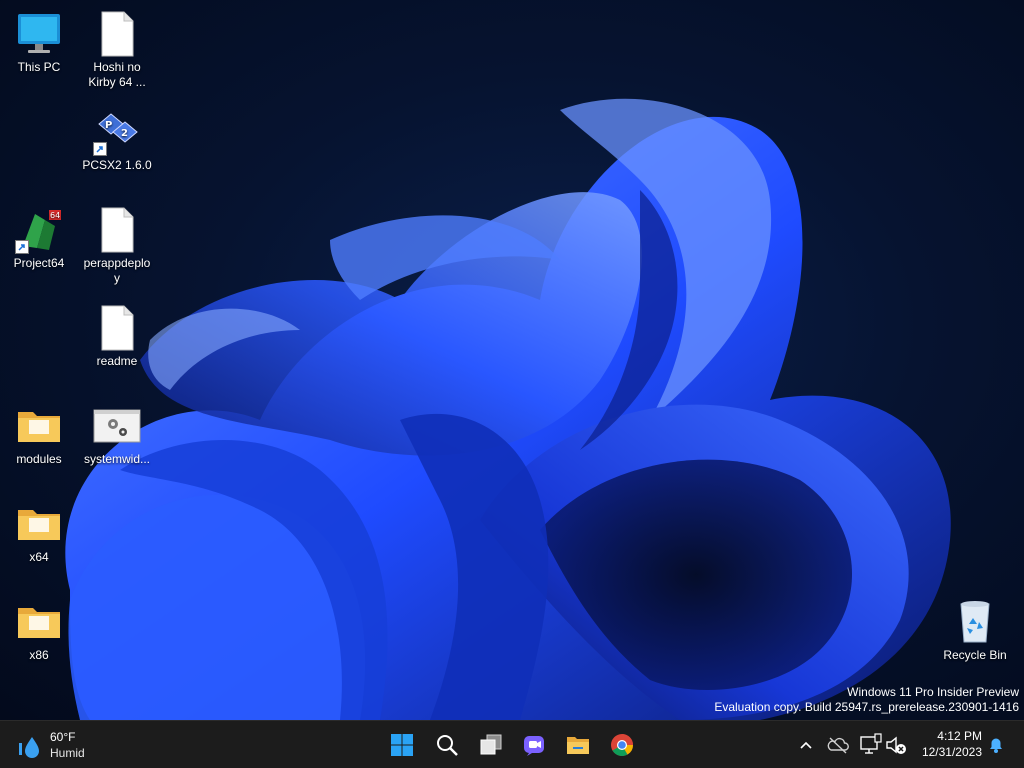 The width and height of the screenshot is (1024, 768). Describe the element at coordinates (39, 263) in the screenshot. I see `desktop-icon-label: Project64` at that location.